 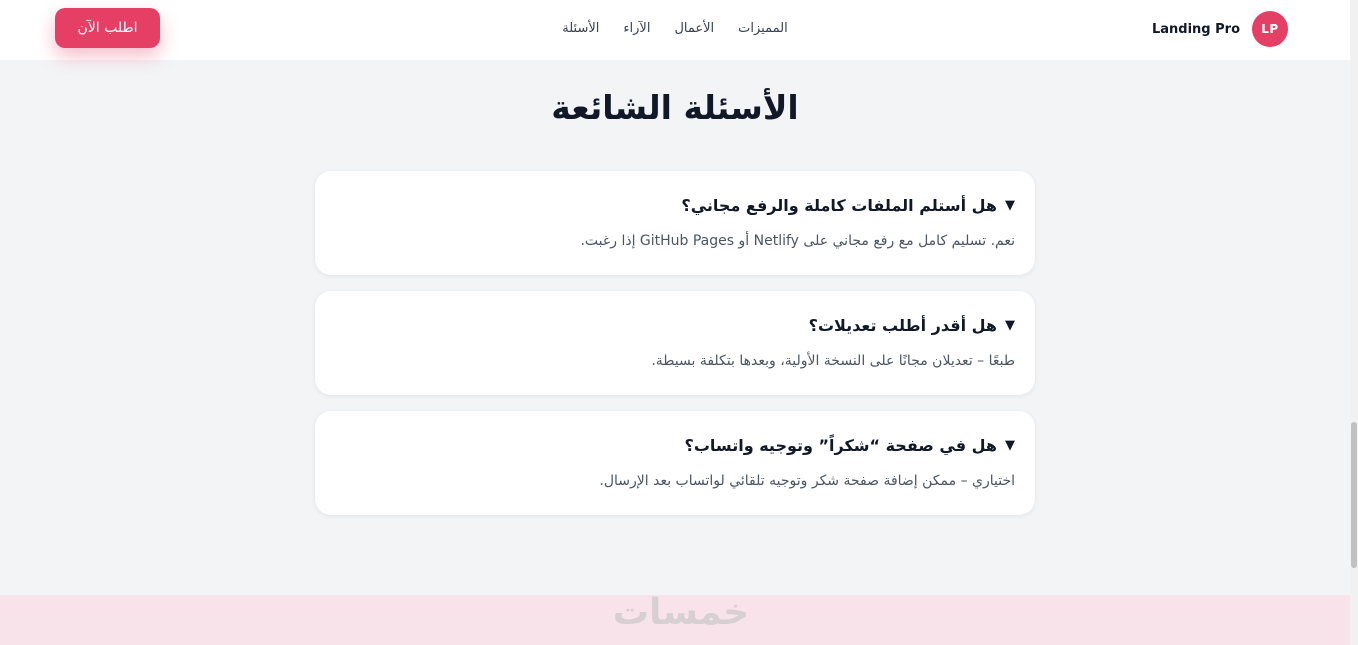 I want to click on faq-question-text: هل في صفحة “شكراً” وتوجيه واتساب؟, so click(x=840, y=445).